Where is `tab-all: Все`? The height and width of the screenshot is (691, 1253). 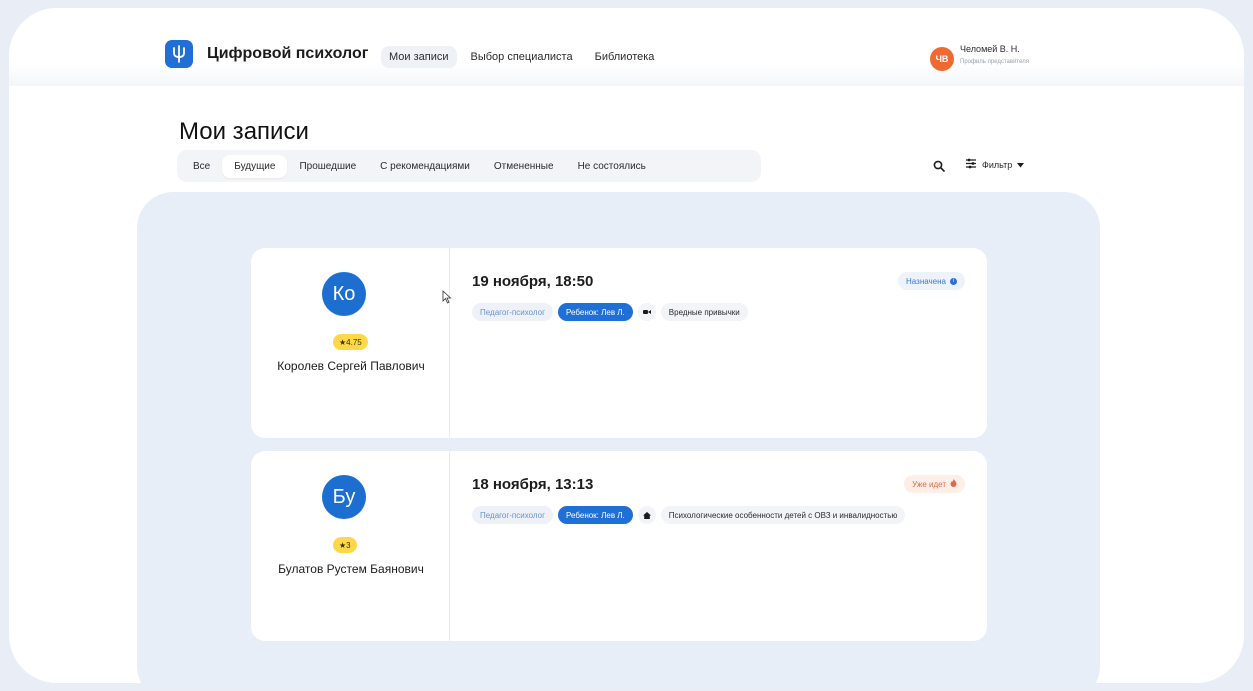
tab-all: Все is located at coordinates (201, 166).